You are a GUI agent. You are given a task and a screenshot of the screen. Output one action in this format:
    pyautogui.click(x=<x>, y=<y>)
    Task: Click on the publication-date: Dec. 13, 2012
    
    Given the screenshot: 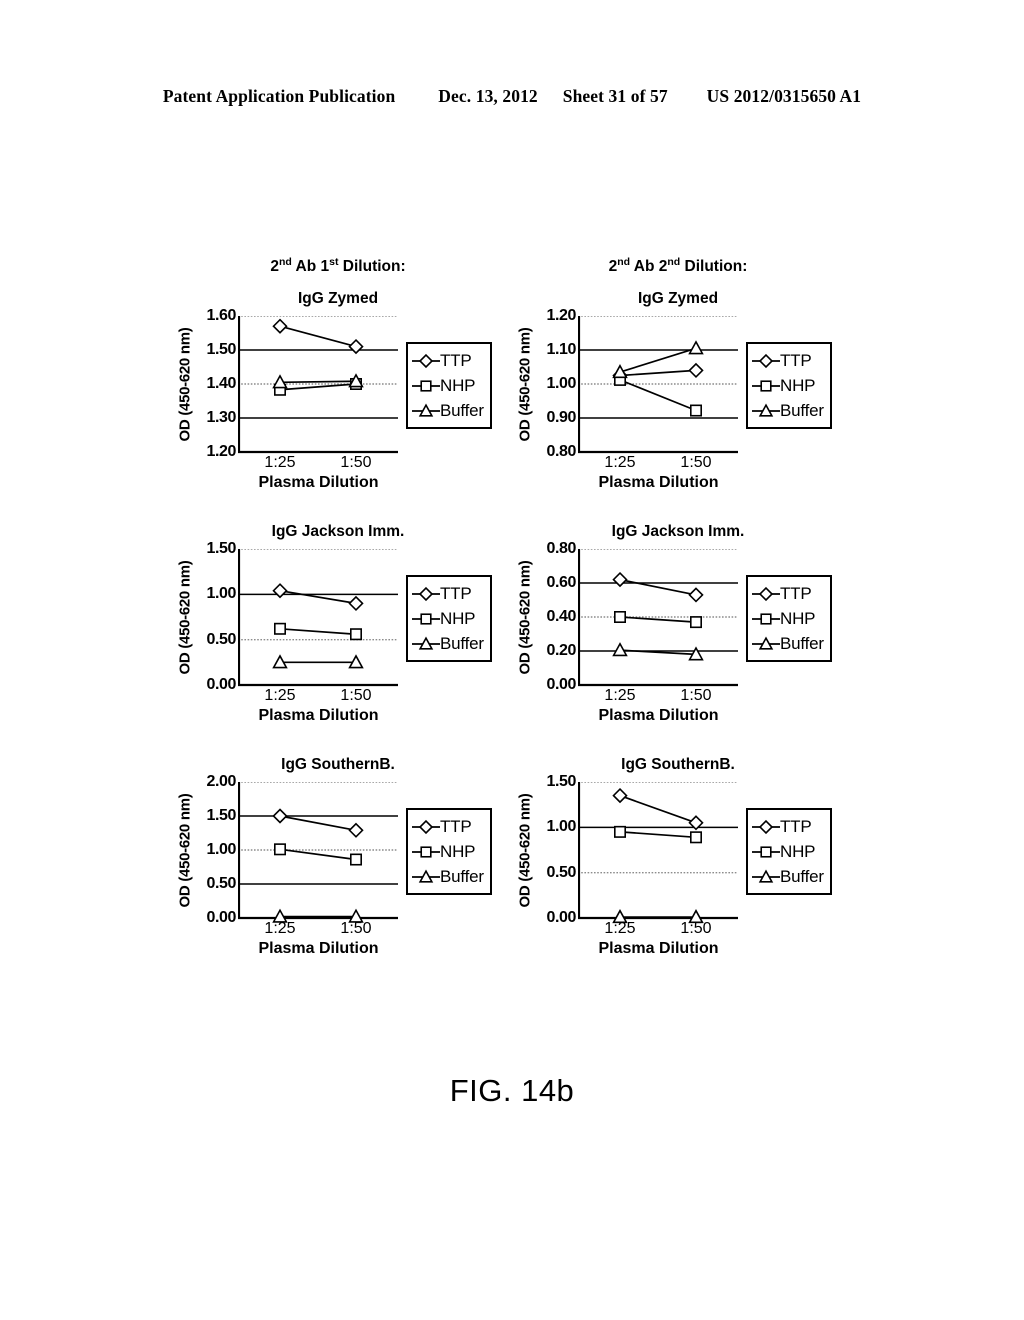 What is the action you would take?
    pyautogui.click(x=488, y=96)
    